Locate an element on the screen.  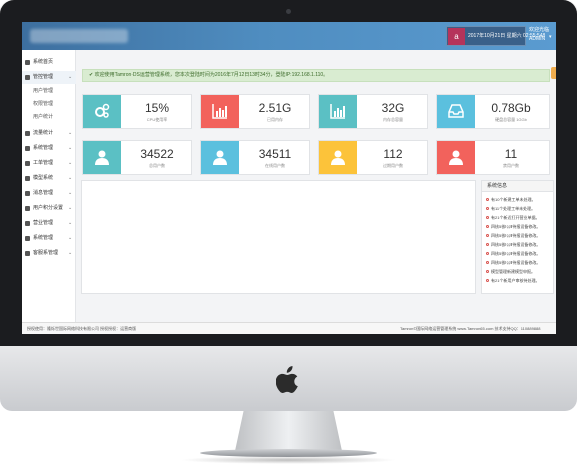
traffic-icon is located at coordinates (27, 133).